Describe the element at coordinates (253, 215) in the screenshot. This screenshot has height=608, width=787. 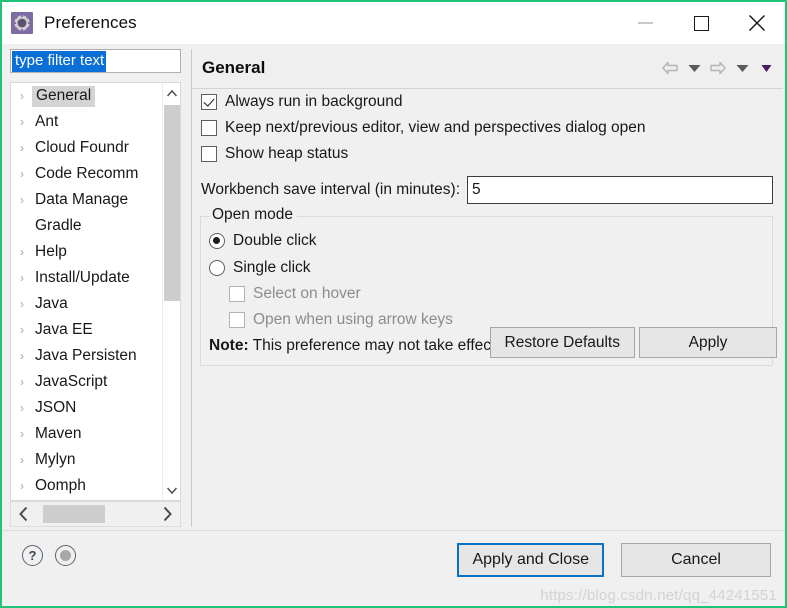
I see `open-mode-group-title: Open mode` at that location.